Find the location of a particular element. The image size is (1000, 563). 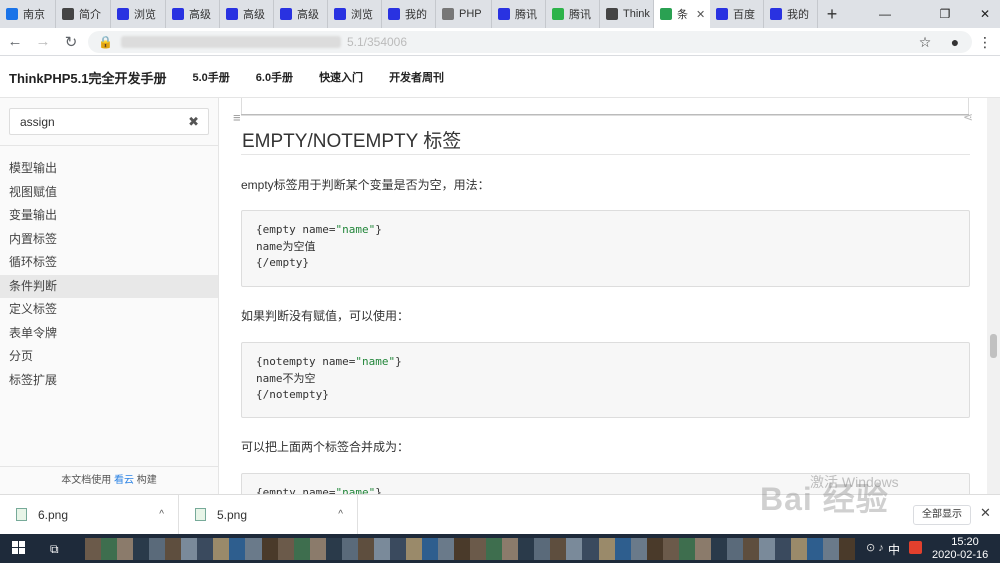

site-logo: ThinkPHP5.1完全开发手册 is located at coordinates (87, 77).